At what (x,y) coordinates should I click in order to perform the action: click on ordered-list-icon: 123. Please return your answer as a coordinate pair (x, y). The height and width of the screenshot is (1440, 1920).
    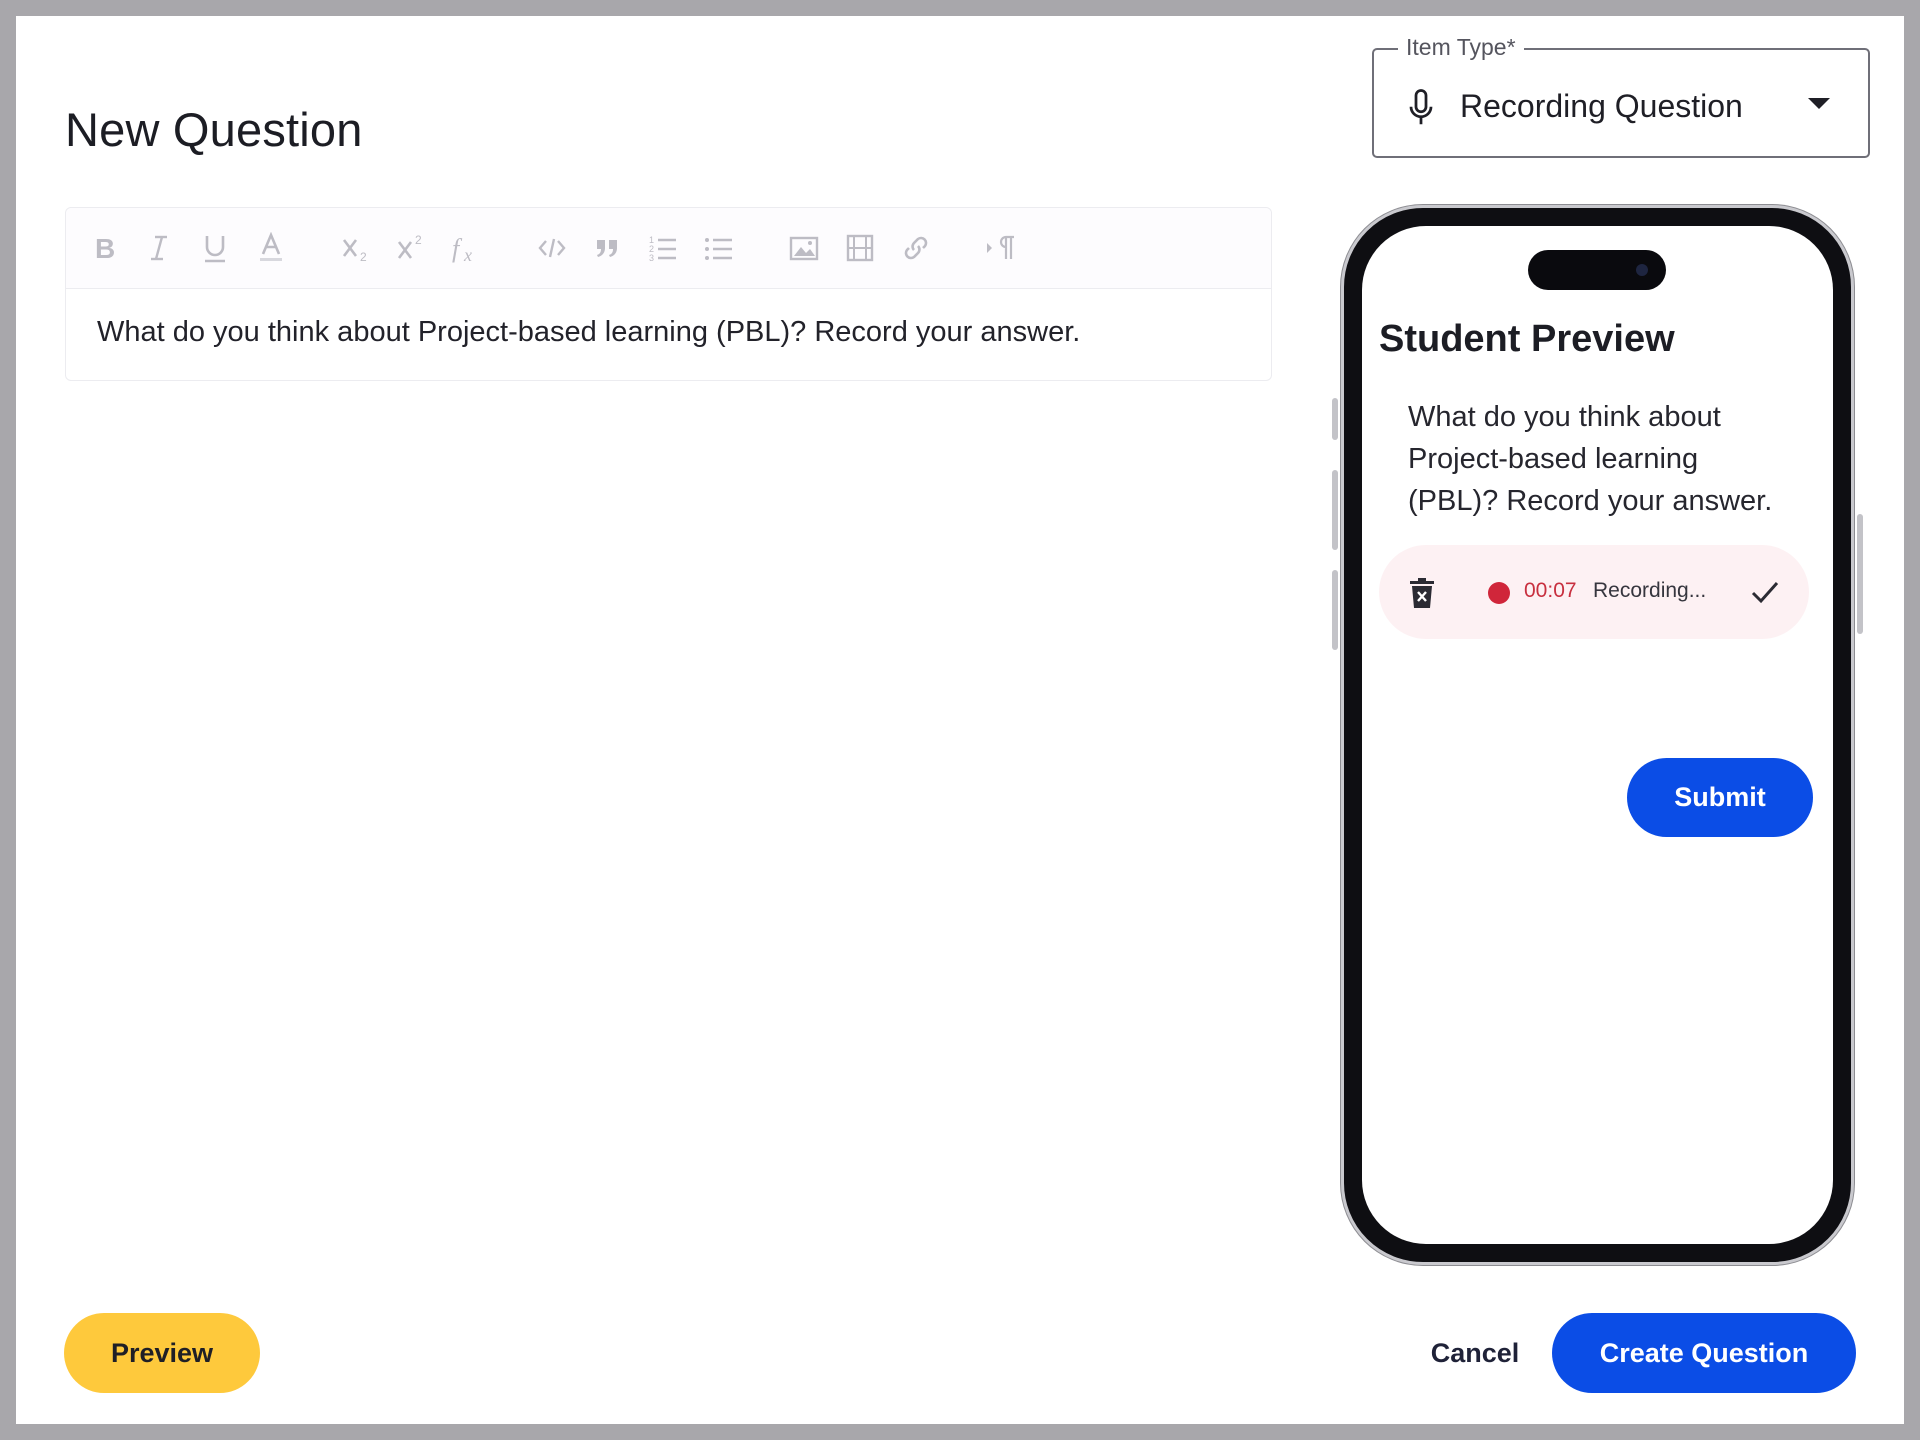
    Looking at the image, I should click on (663, 248).